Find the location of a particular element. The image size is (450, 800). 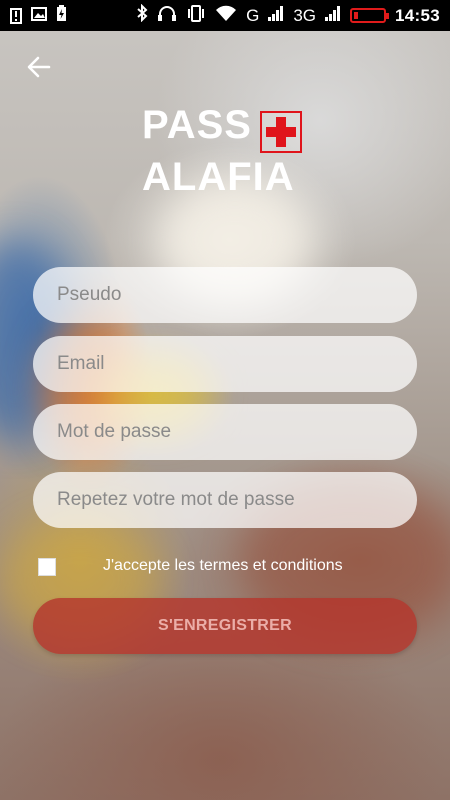

repeat-password-field-container is located at coordinates (225, 500).